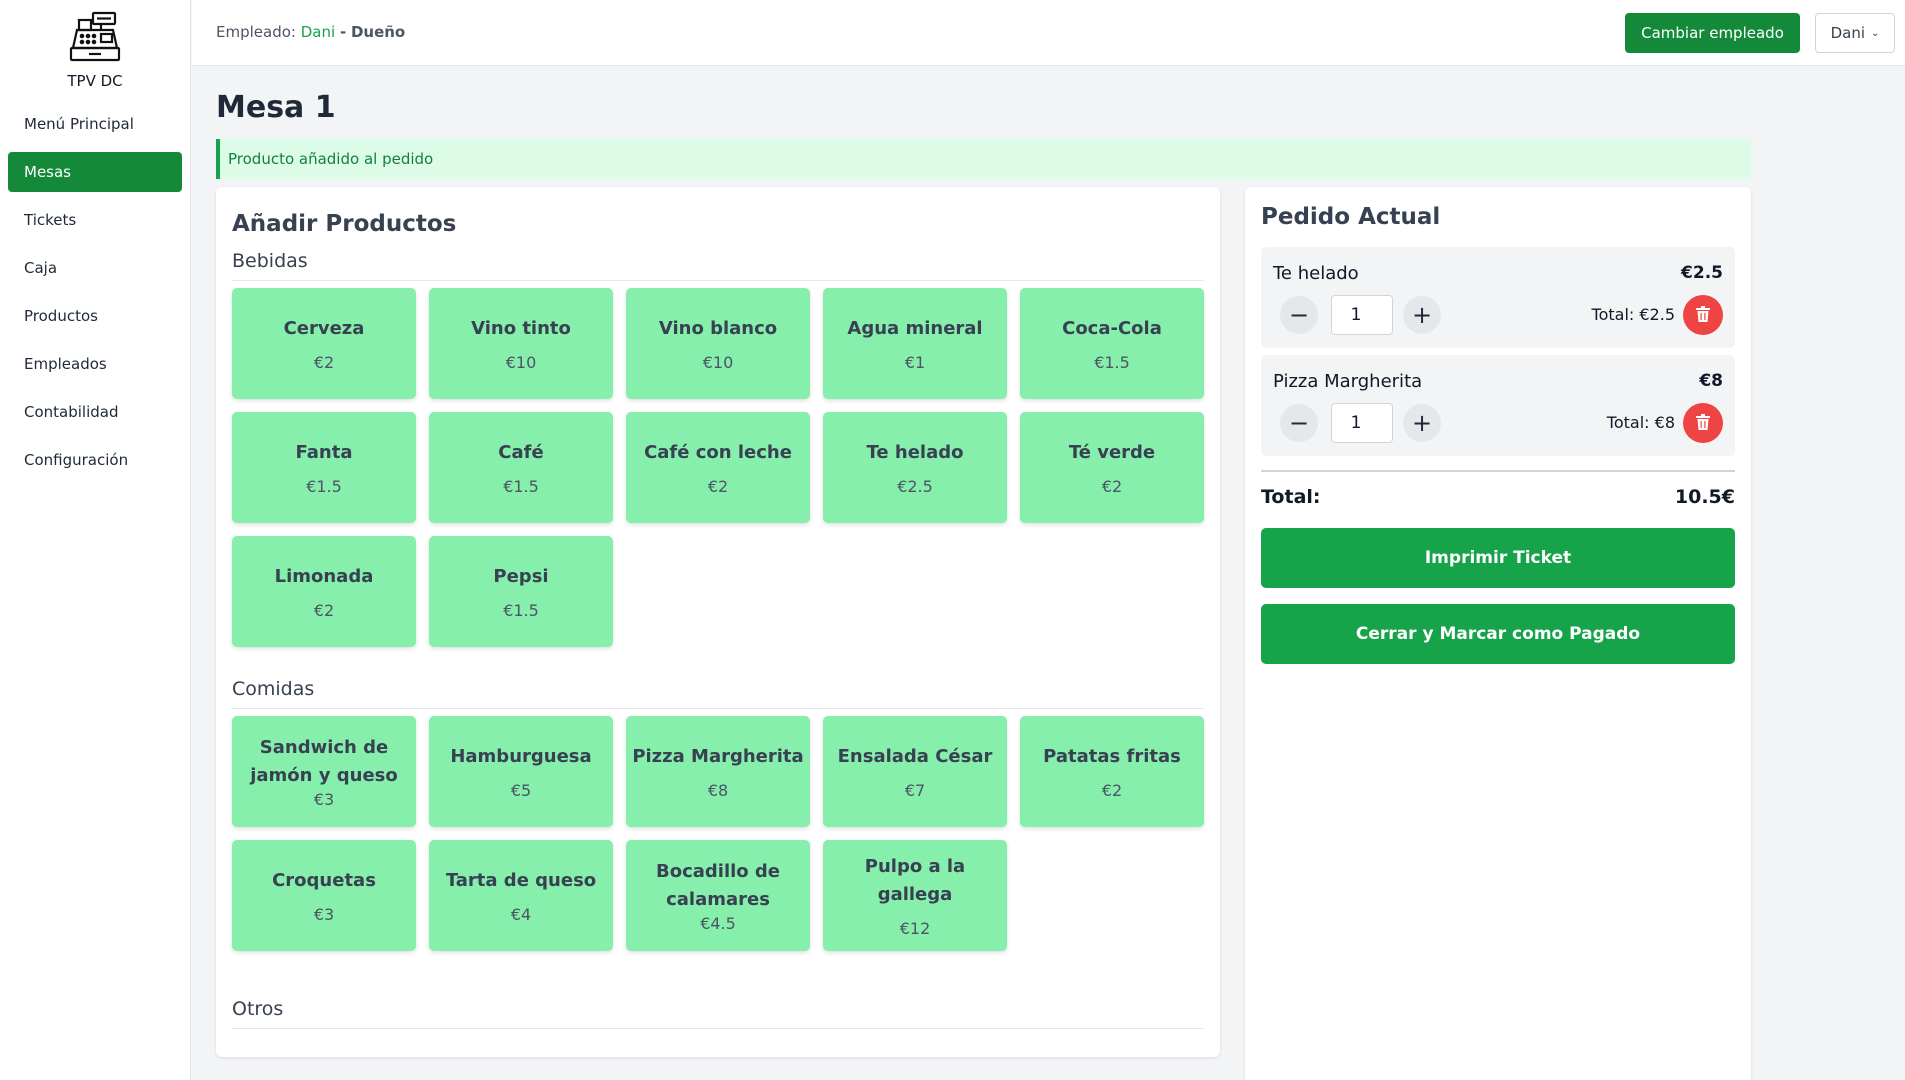  What do you see at coordinates (521, 880) in the screenshot?
I see `product-name: Tarta de queso` at bounding box center [521, 880].